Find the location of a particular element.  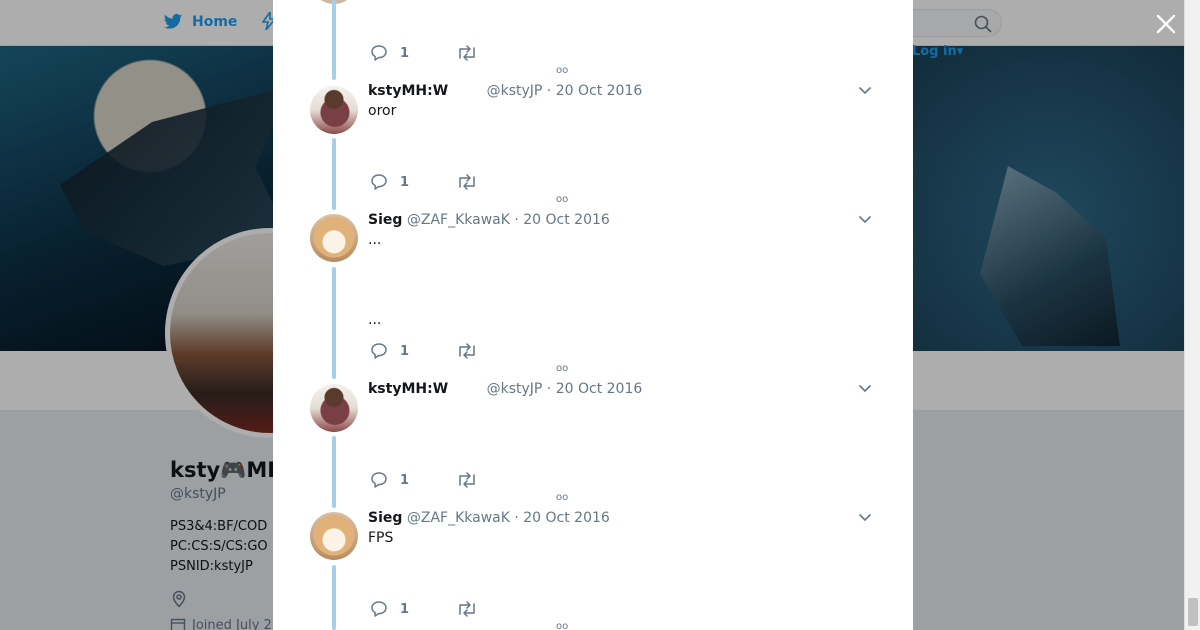

scrollbar-thumb is located at coordinates (1193, 612).